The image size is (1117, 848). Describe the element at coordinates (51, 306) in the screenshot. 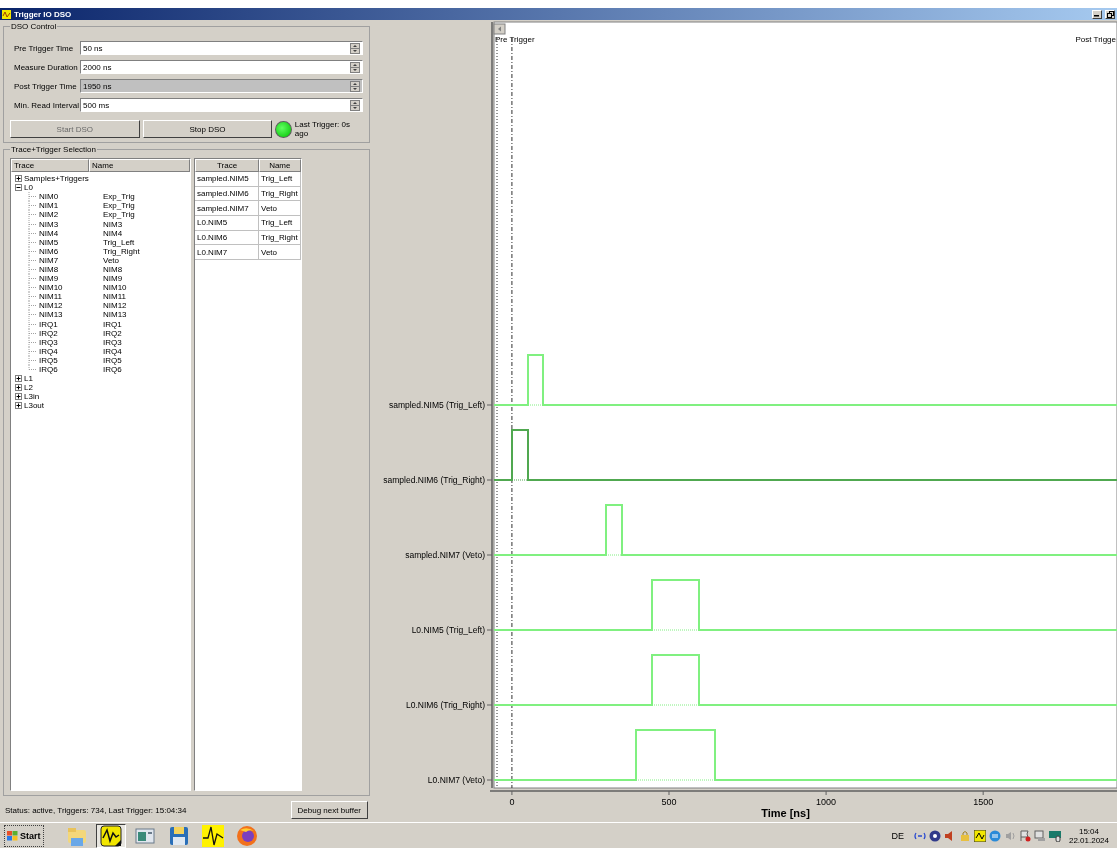

I see `tree-item: NIM12` at that location.